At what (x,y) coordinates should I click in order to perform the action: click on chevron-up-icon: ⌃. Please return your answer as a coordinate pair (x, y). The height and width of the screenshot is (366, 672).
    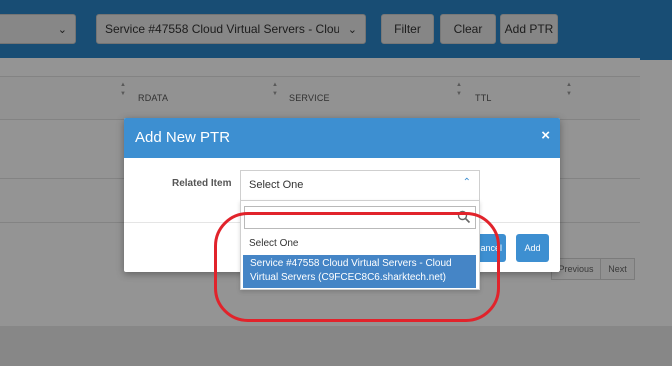
    Looking at the image, I should click on (466, 182).